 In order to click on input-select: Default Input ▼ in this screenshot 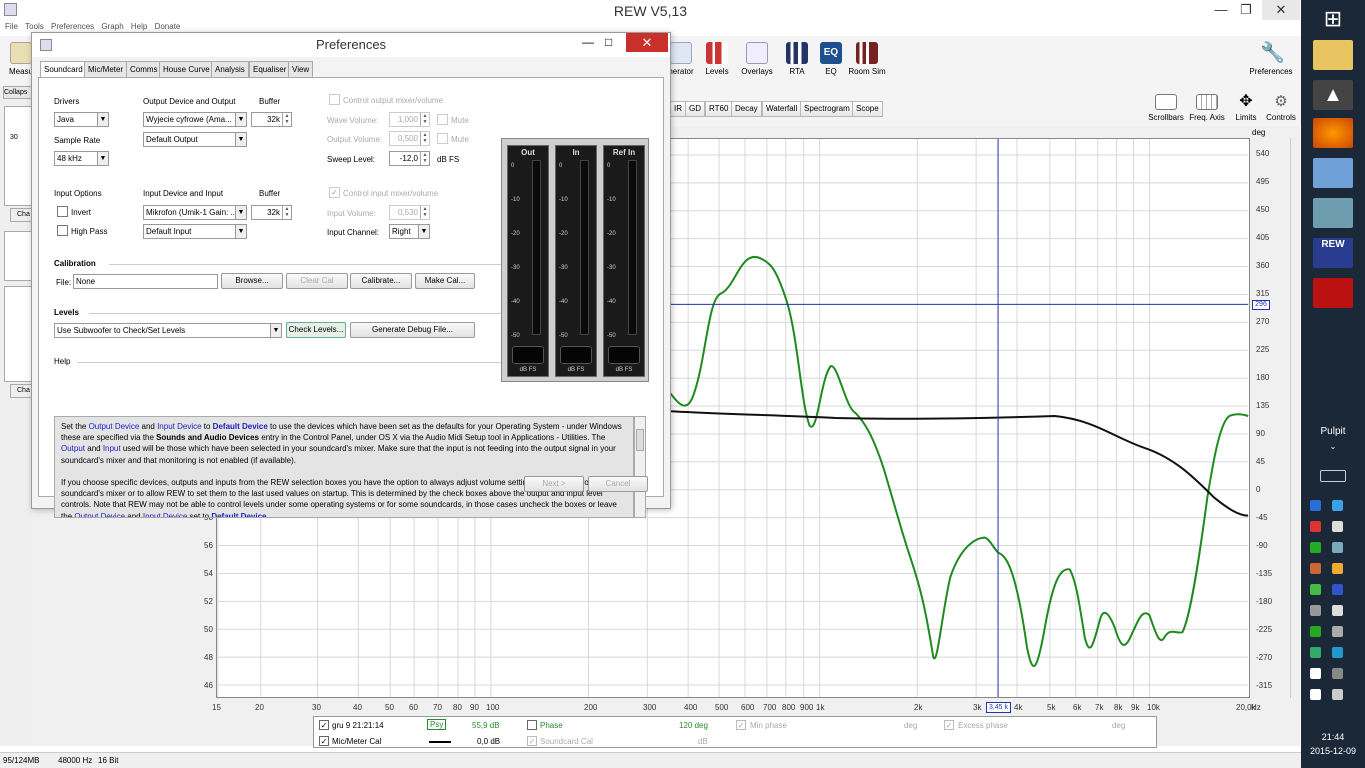, I will do `click(195, 231)`.